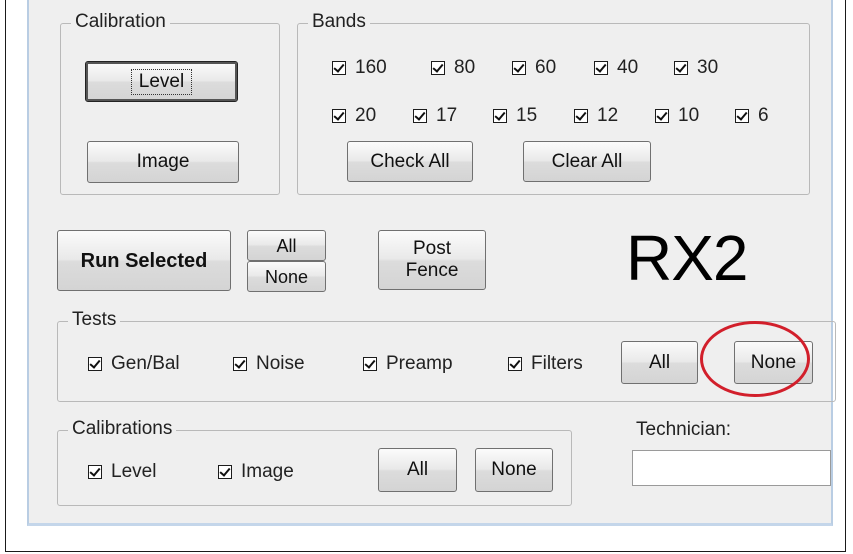  Describe the element at coordinates (94, 320) in the screenshot. I see `tests-group-title: Tests` at that location.